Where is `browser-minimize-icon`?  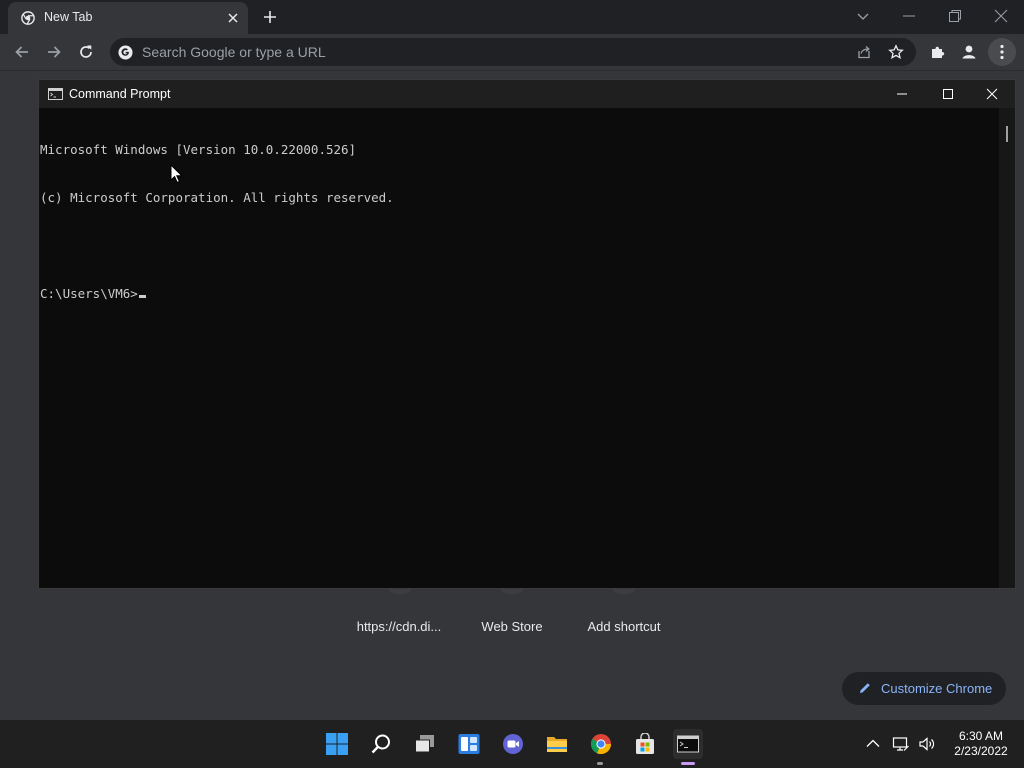
browser-minimize-icon is located at coordinates (909, 16).